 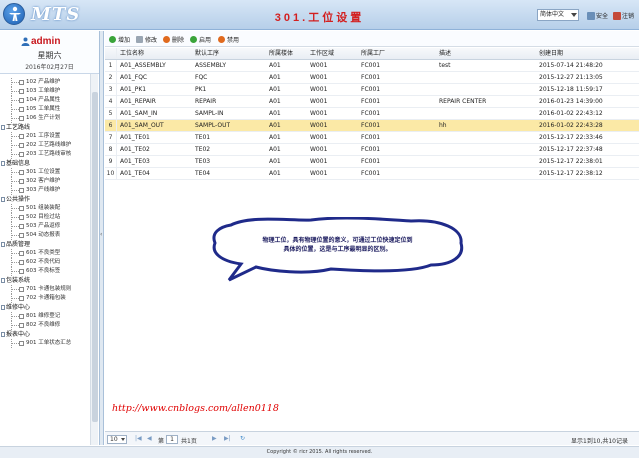 What do you see at coordinates (45, 127) in the screenshot?
I see `menu-group: 工艺路线` at bounding box center [45, 127].